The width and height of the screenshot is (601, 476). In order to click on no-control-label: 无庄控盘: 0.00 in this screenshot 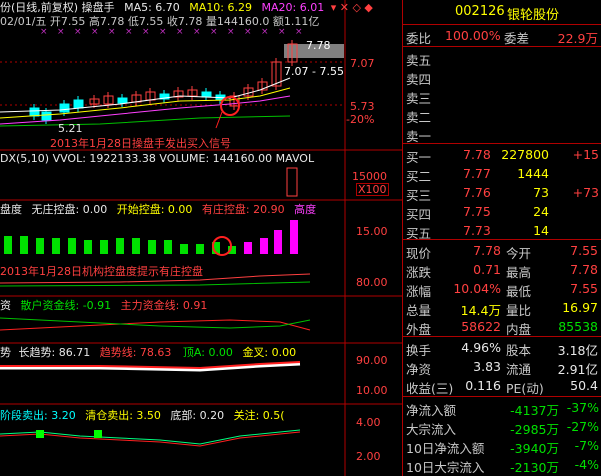, I will do `click(69, 209)`.